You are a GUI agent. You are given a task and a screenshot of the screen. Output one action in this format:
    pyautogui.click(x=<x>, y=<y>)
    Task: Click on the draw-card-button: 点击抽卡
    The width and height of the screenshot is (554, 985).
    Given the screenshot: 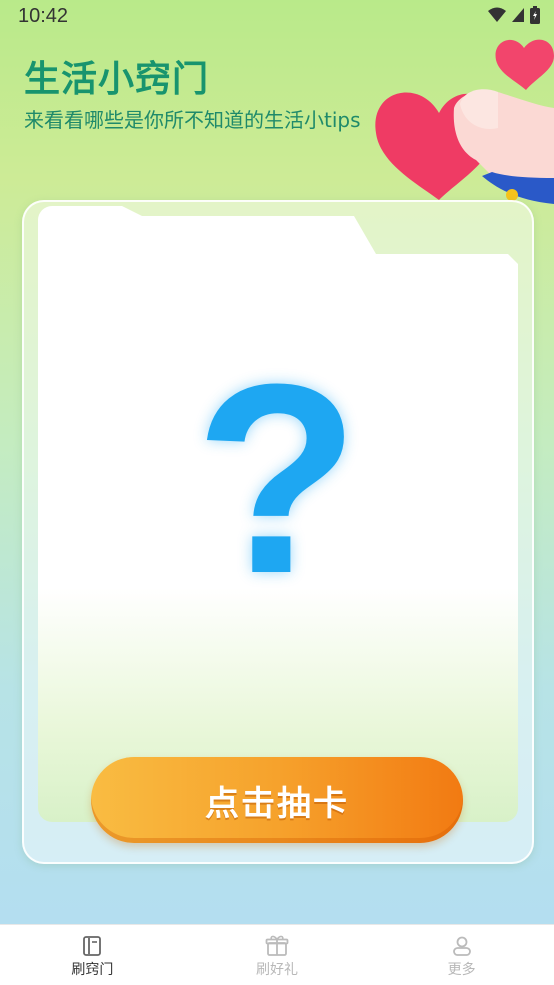 What is the action you would take?
    pyautogui.click(x=277, y=800)
    